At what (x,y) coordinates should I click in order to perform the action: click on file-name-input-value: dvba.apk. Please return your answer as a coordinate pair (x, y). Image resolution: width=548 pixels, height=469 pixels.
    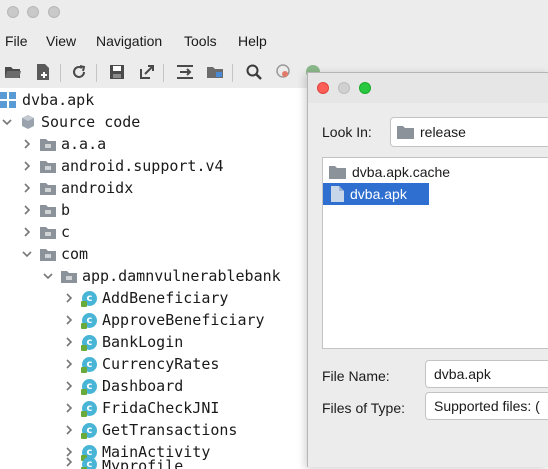
    Looking at the image, I should click on (462, 374).